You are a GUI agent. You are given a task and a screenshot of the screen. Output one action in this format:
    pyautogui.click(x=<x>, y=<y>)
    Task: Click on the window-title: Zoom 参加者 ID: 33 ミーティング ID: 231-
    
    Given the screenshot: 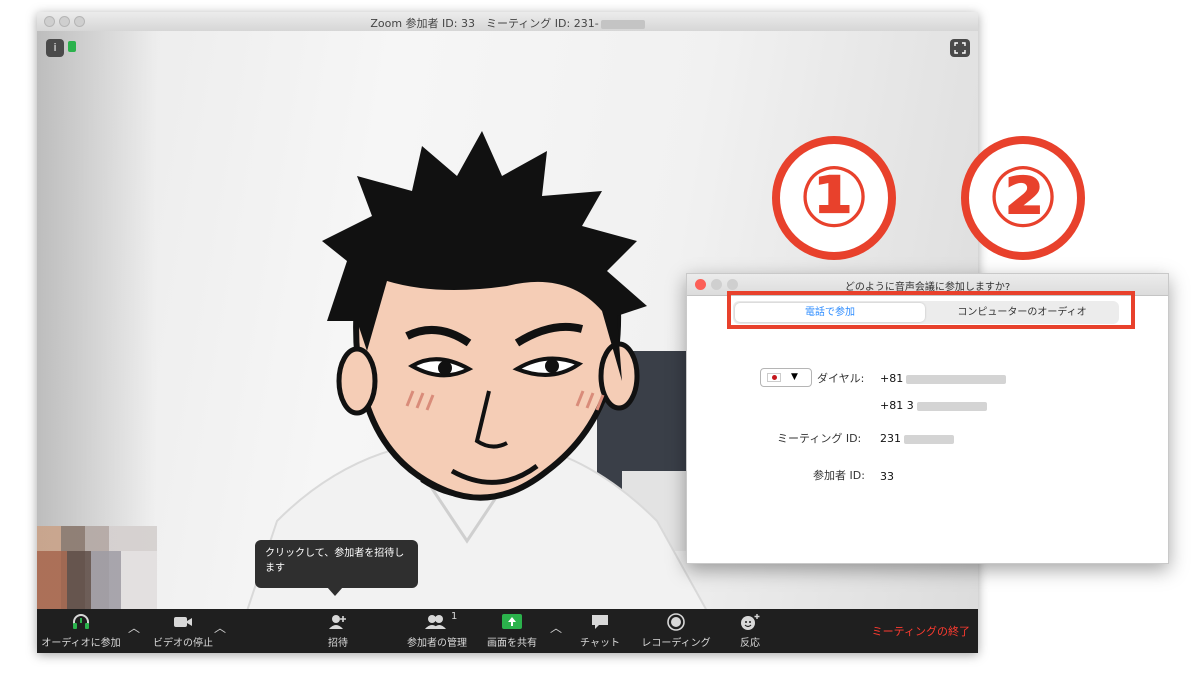 What is the action you would take?
    pyautogui.click(x=507, y=23)
    